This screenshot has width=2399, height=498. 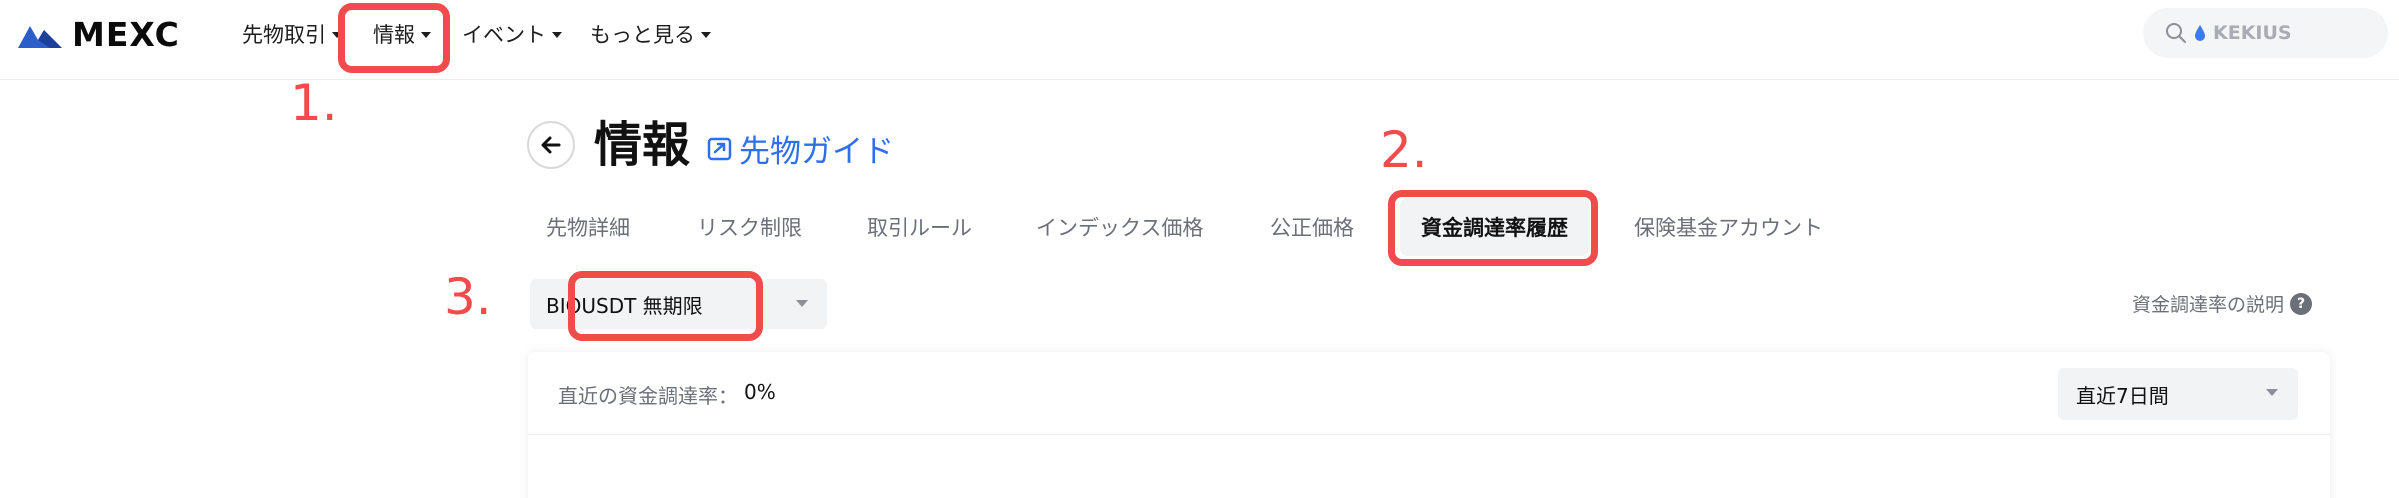 I want to click on tab-trading-rules: 取引ルール, so click(x=919, y=228).